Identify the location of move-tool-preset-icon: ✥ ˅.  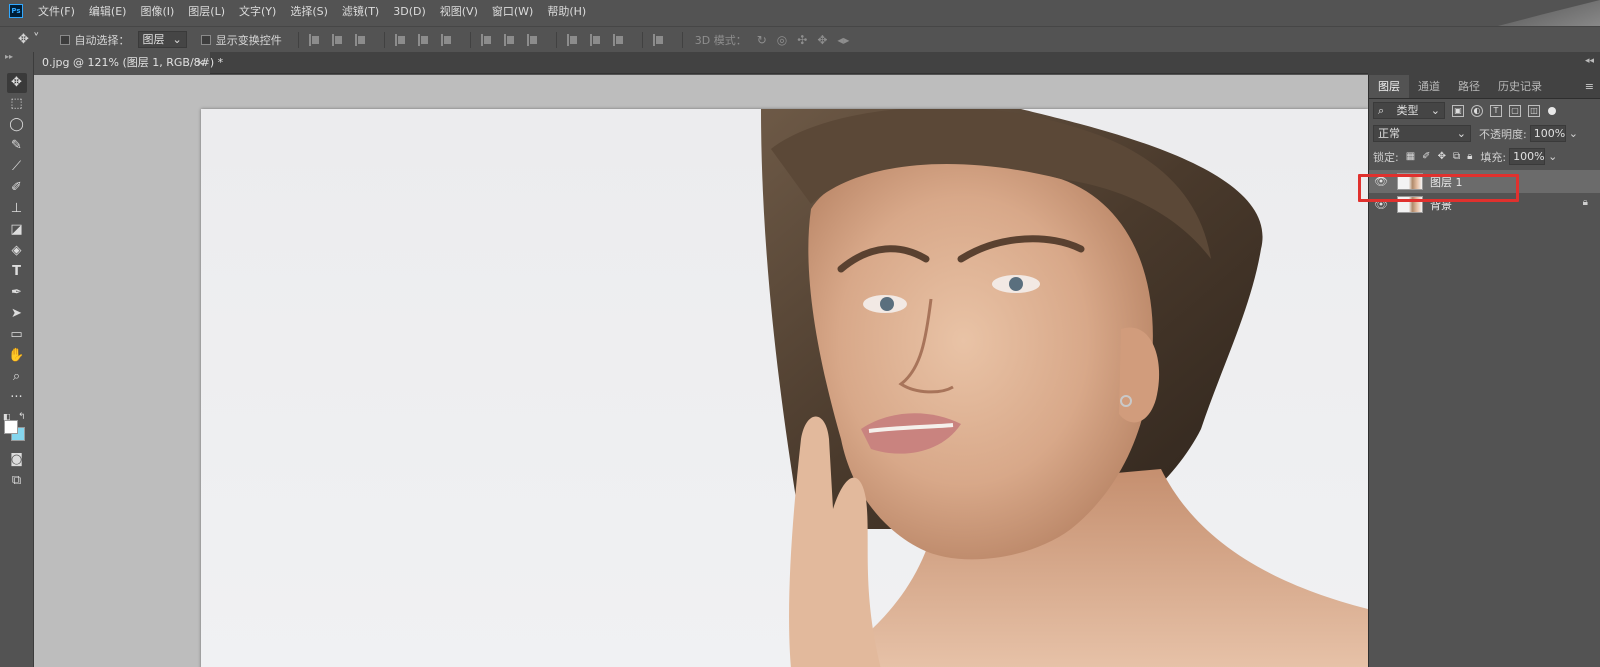
(29, 39).